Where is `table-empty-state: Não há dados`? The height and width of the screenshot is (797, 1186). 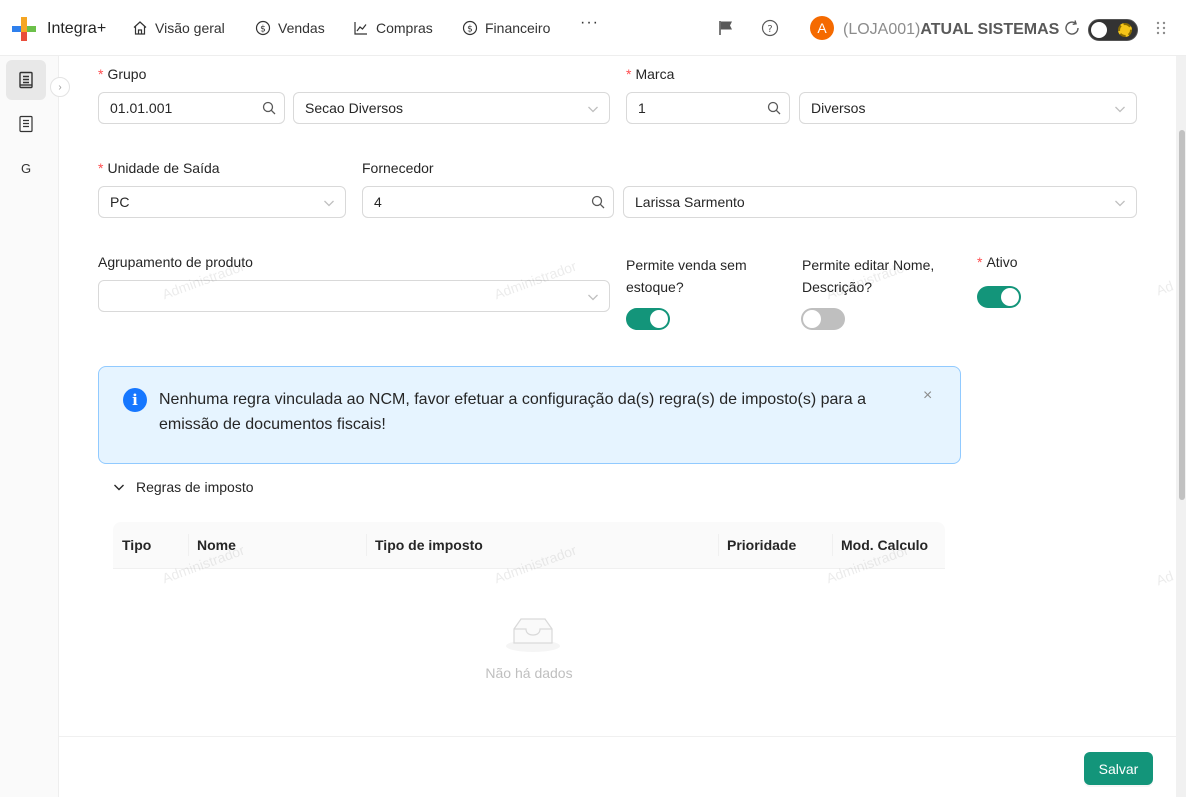
table-empty-state: Não há dados is located at coordinates (529, 648).